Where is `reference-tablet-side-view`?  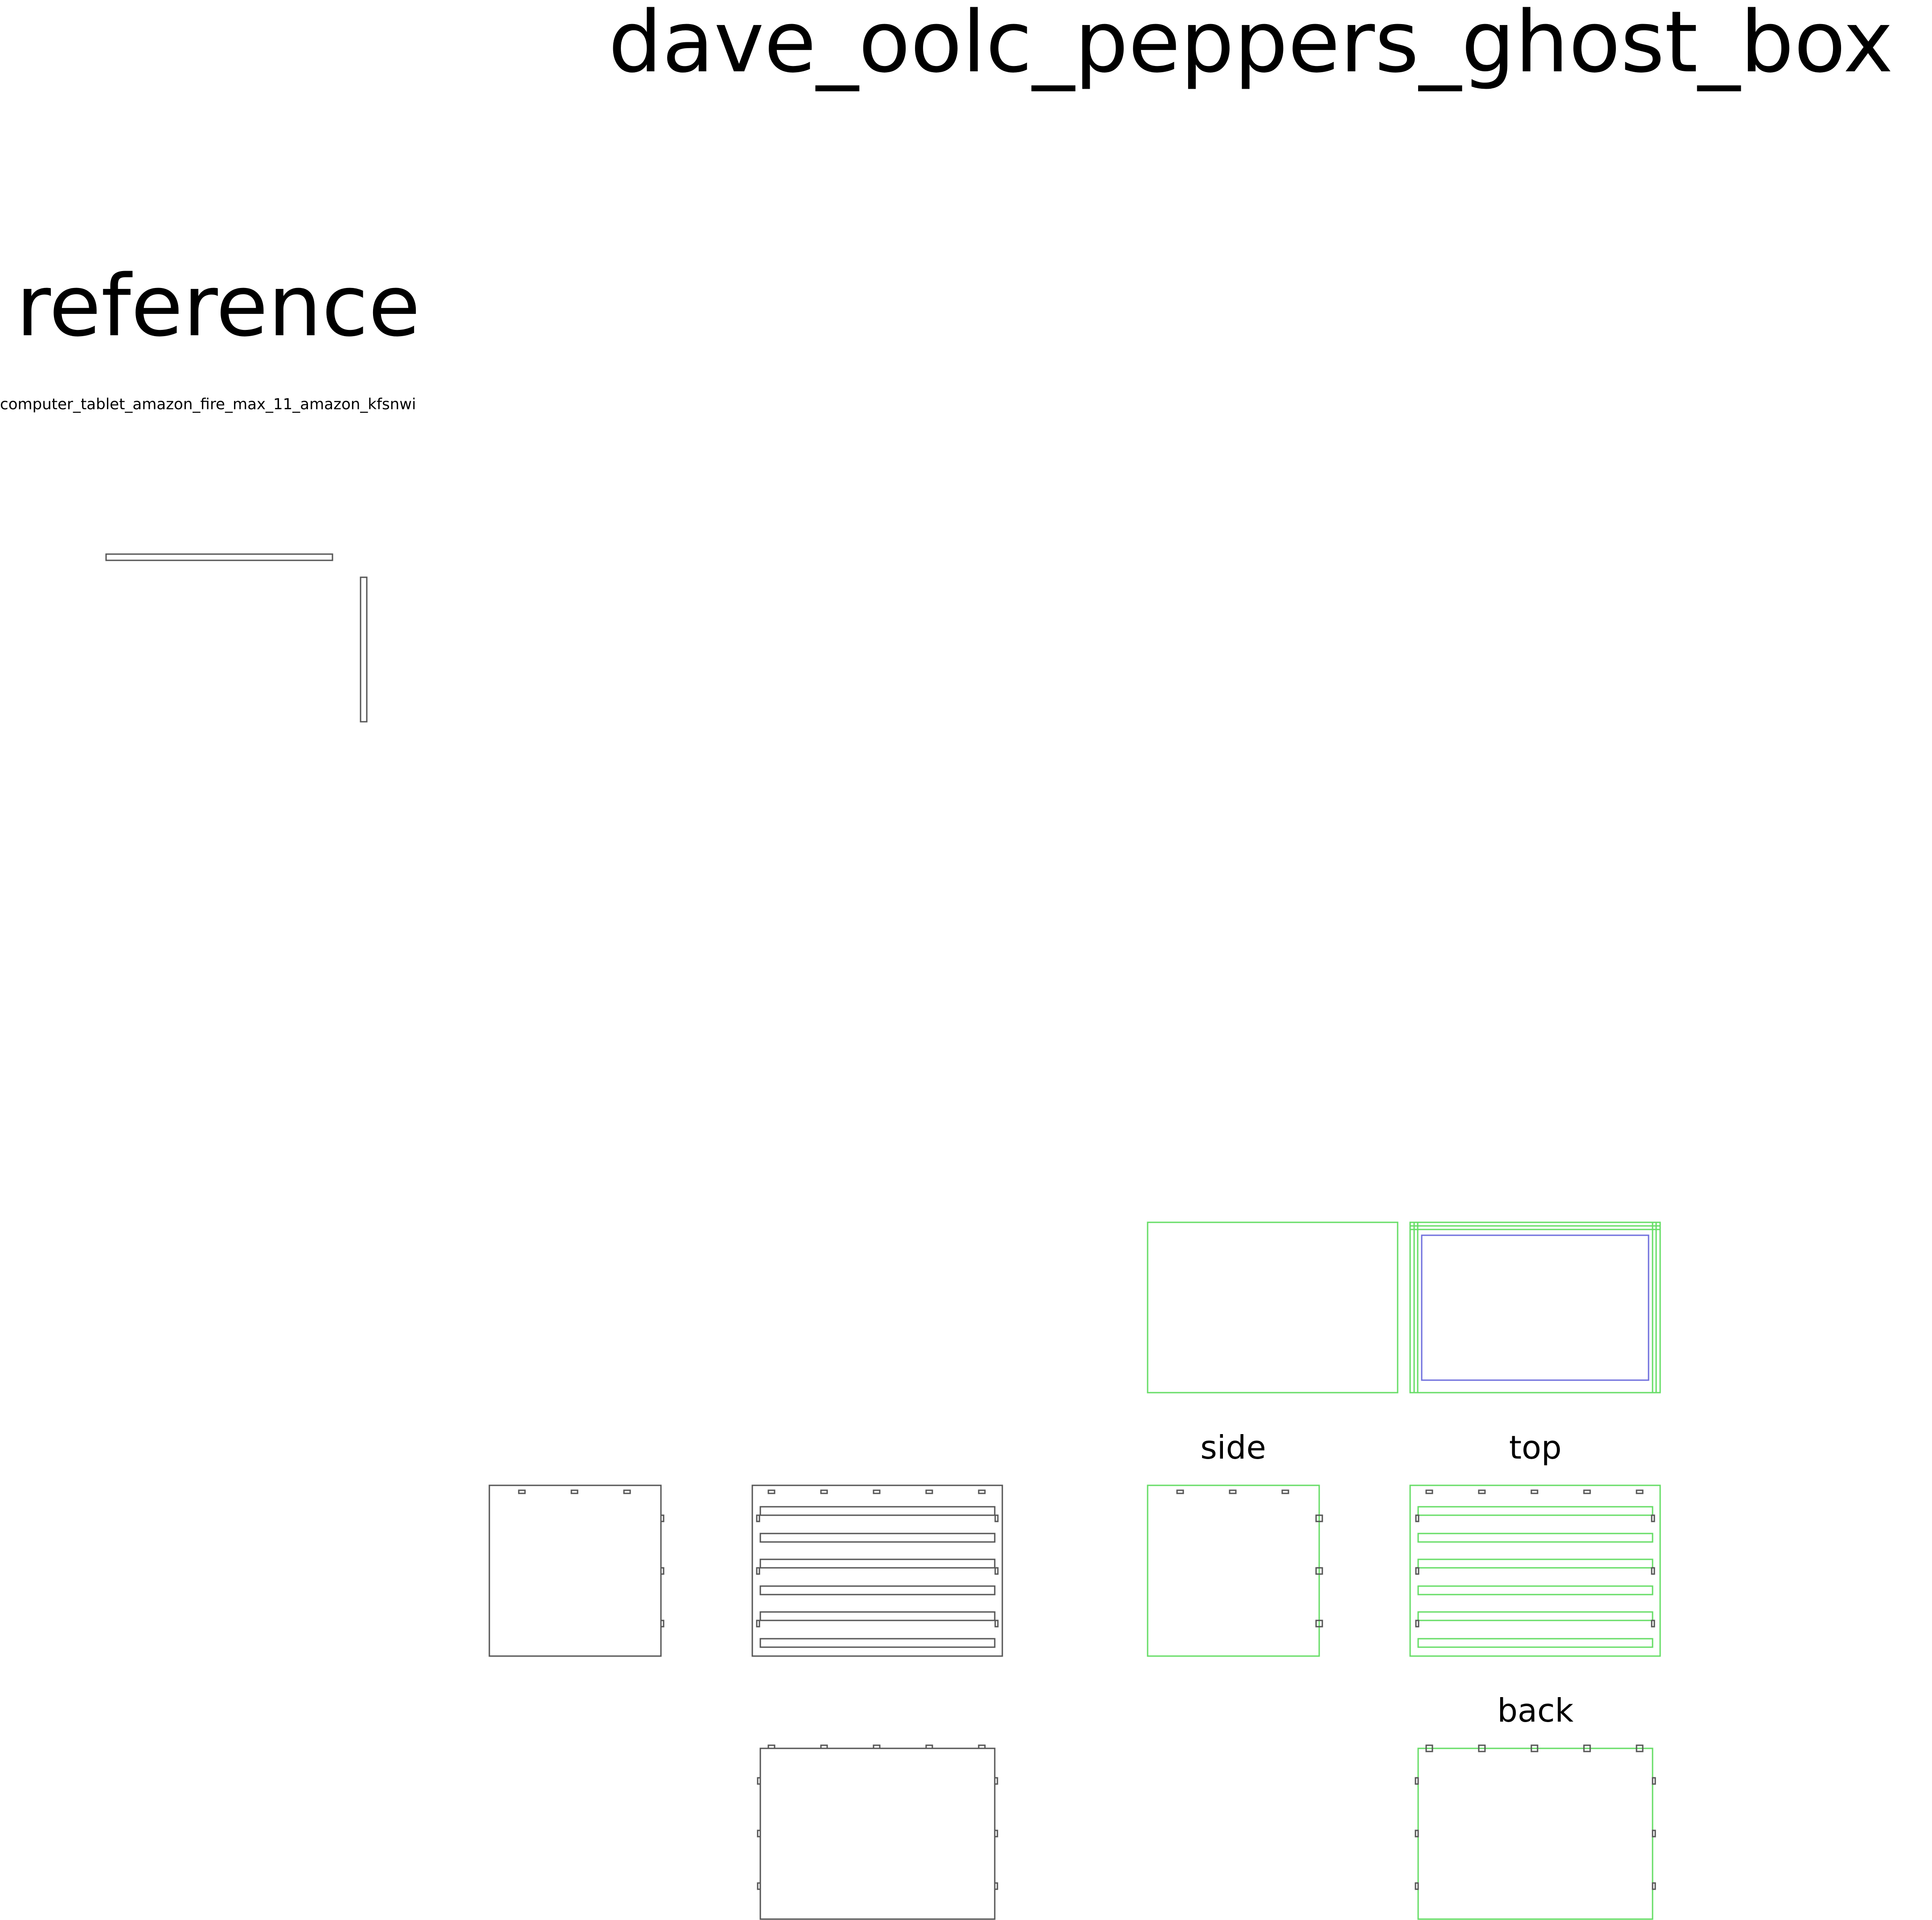 reference-tablet-side-view is located at coordinates (364, 649).